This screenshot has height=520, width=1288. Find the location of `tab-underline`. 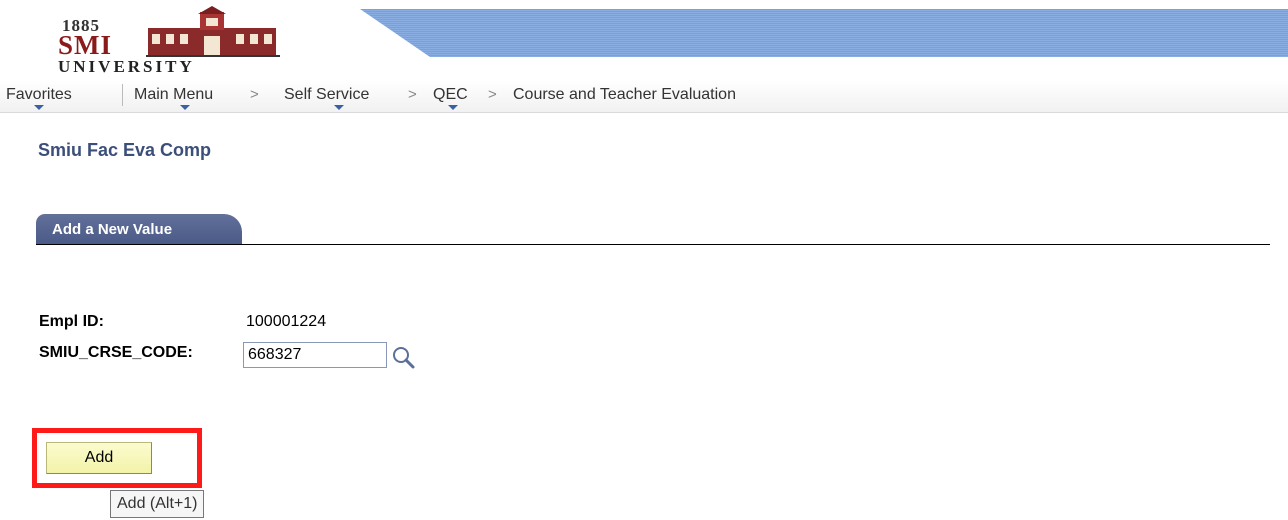

tab-underline is located at coordinates (653, 244).